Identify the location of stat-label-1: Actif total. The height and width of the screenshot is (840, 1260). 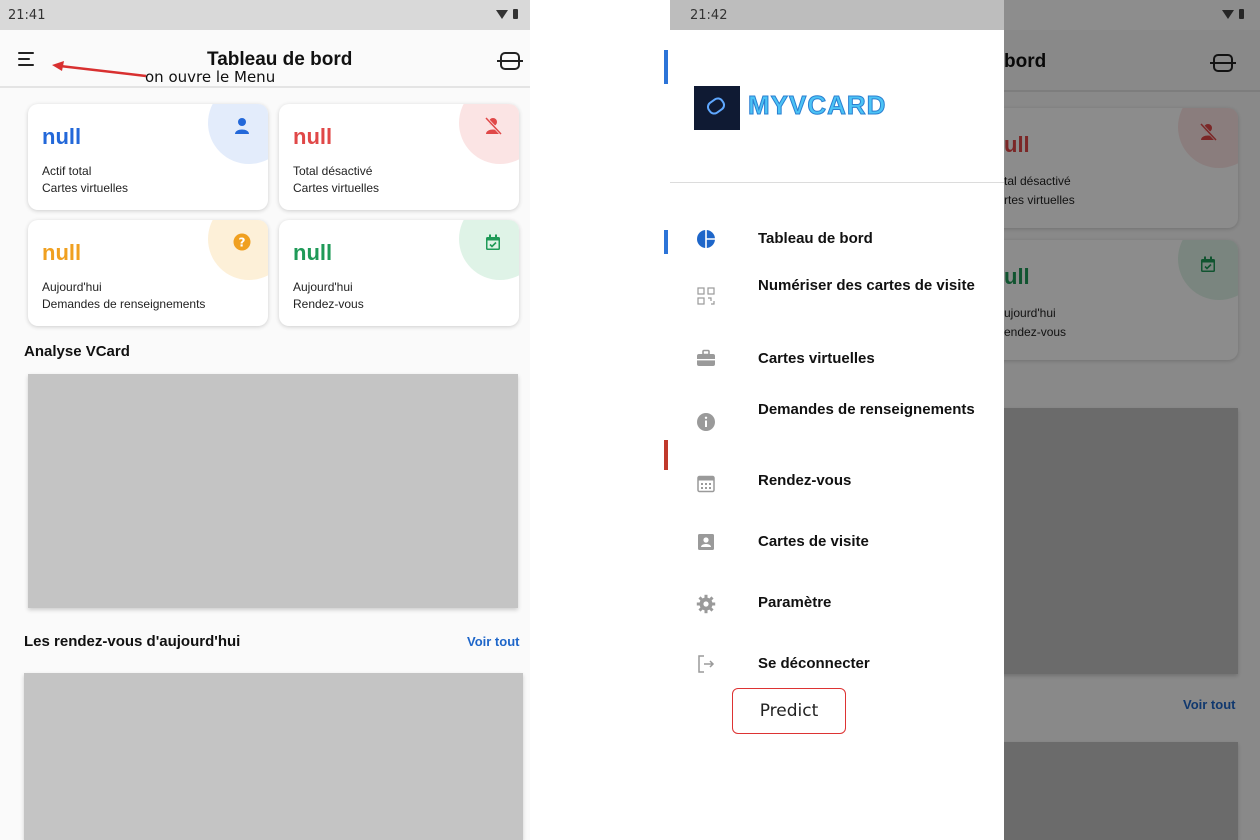
(67, 171).